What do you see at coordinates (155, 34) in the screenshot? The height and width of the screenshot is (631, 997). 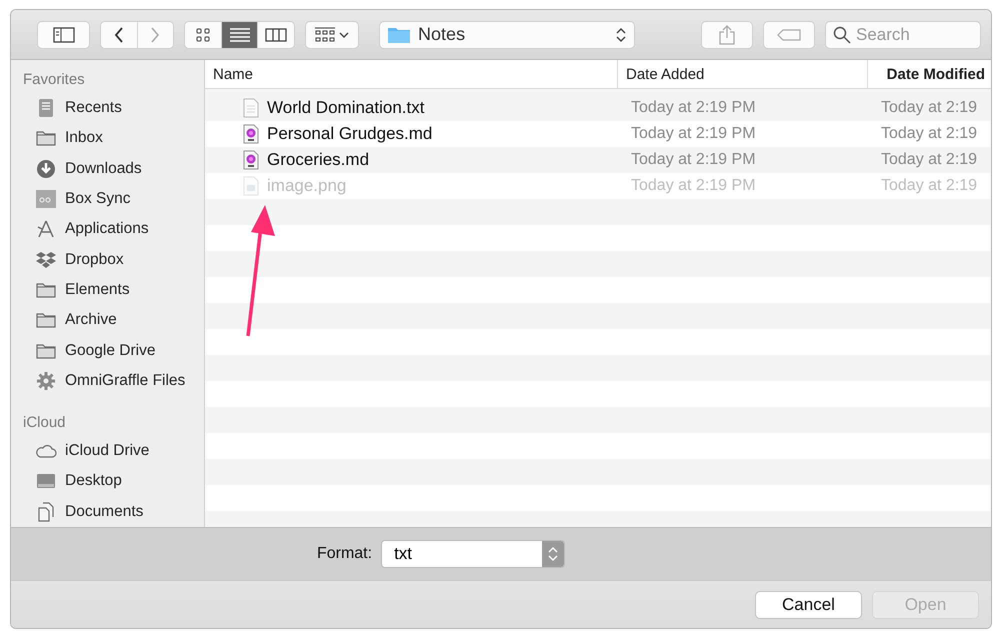 I see `chevron-right-icon` at bounding box center [155, 34].